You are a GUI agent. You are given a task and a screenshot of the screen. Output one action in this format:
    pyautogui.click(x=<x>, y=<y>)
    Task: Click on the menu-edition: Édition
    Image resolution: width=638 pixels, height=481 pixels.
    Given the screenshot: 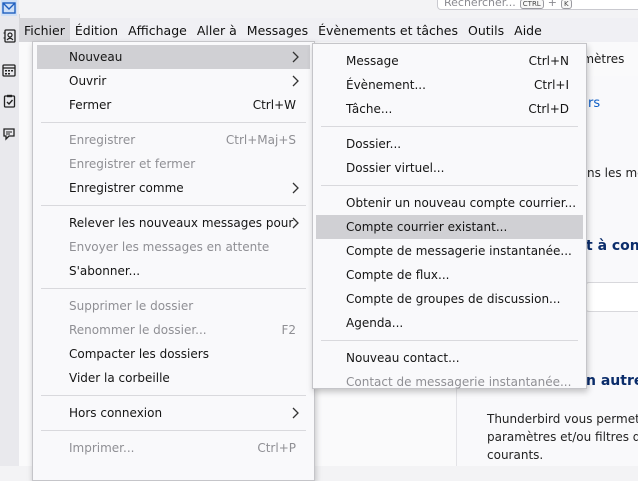 What is the action you would take?
    pyautogui.click(x=96, y=30)
    